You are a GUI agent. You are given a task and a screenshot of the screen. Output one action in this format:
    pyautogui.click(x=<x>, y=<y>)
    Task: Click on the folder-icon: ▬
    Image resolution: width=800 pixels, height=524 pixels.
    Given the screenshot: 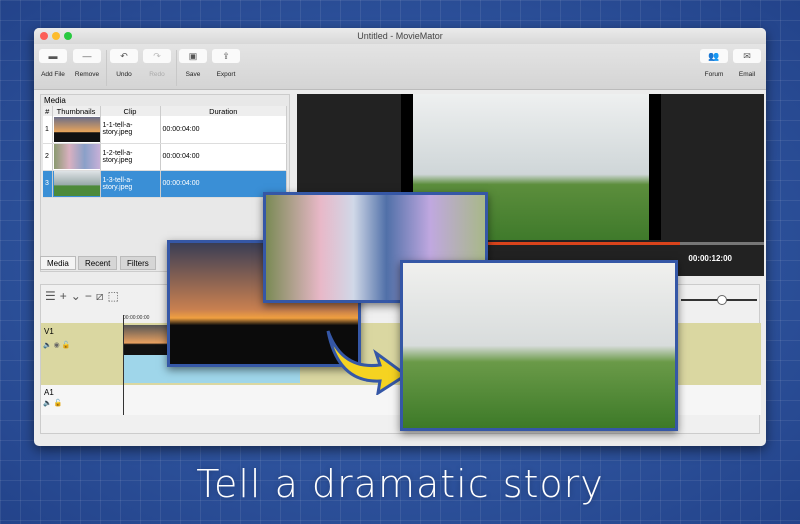 What is the action you would take?
    pyautogui.click(x=53, y=56)
    